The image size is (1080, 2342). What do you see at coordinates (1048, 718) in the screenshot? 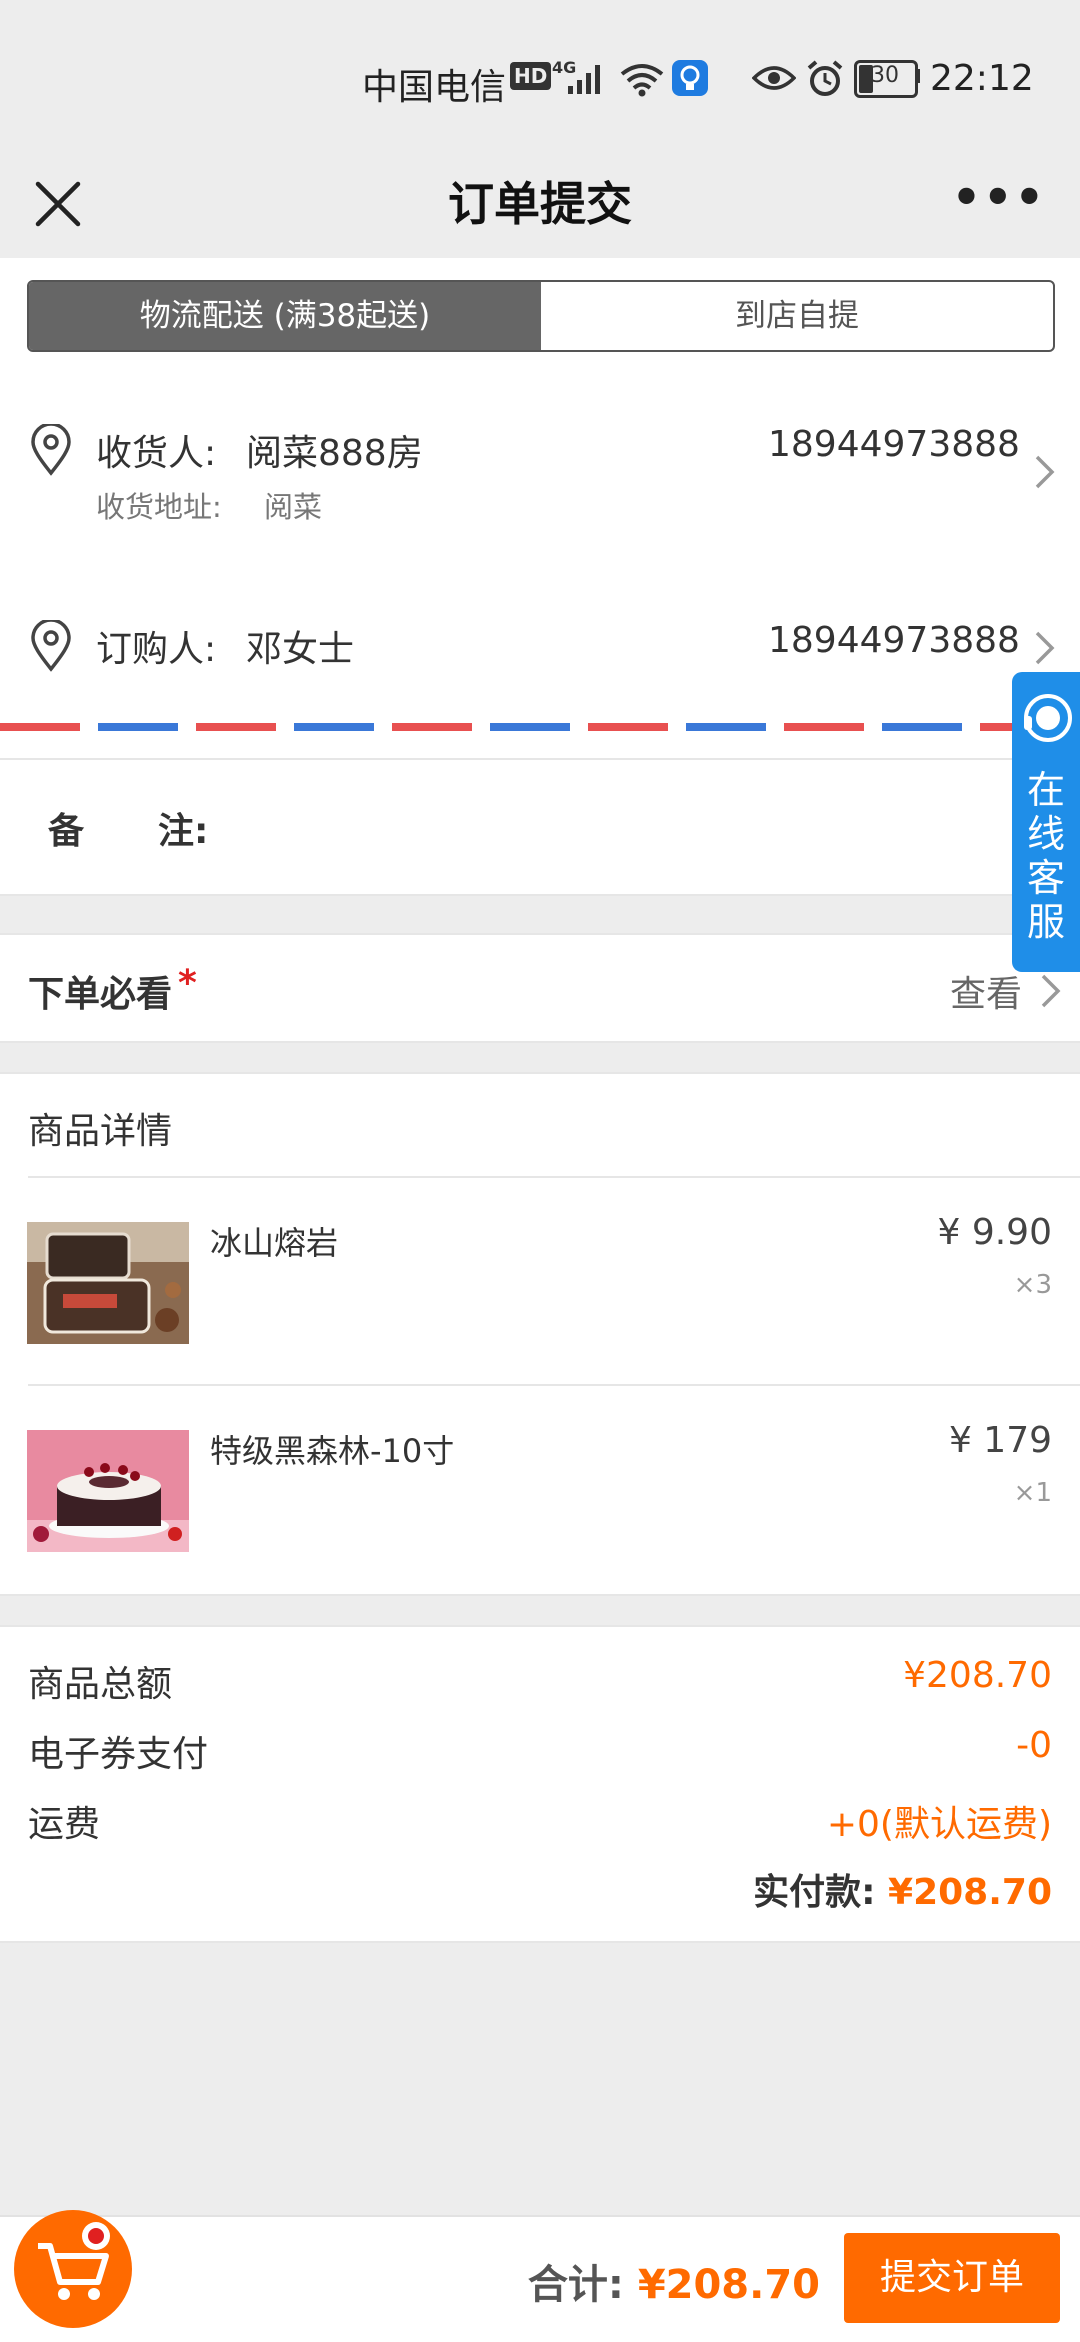
I see `headset-icon` at bounding box center [1048, 718].